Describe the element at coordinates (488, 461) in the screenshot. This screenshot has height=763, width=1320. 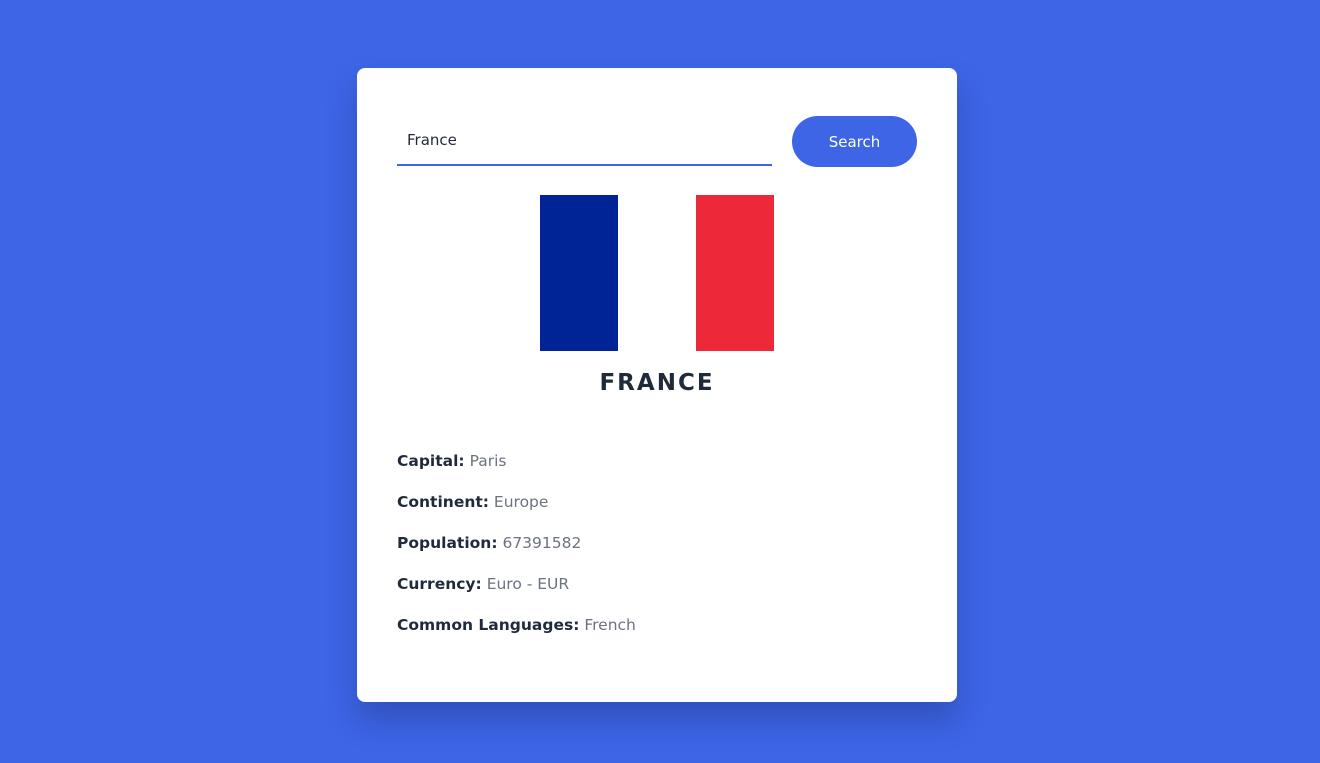
I see `detail-value: Paris` at that location.